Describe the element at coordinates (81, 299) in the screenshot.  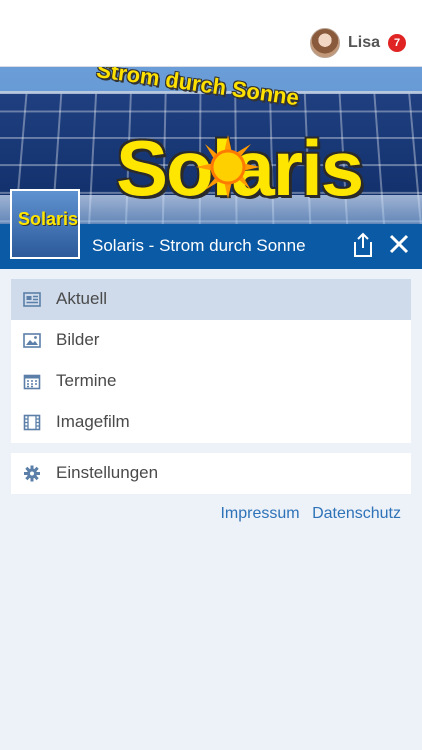
I see `menu-item-label: Aktuell` at that location.